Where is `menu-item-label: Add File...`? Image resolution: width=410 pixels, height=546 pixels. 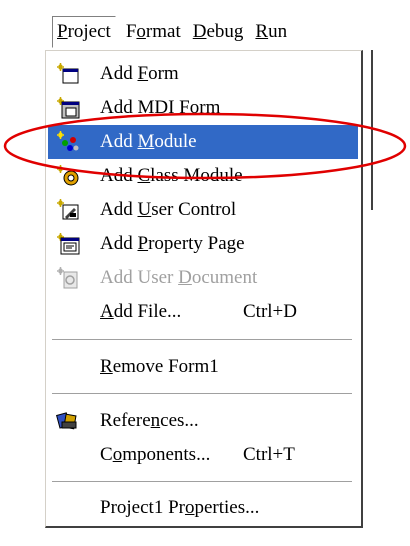 menu-item-label: Add File... is located at coordinates (141, 311).